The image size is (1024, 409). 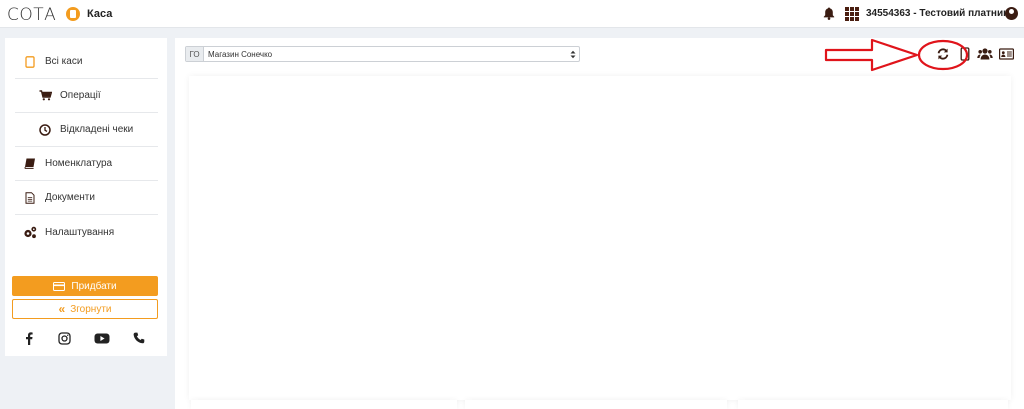 I want to click on bell-icon, so click(x=829, y=13).